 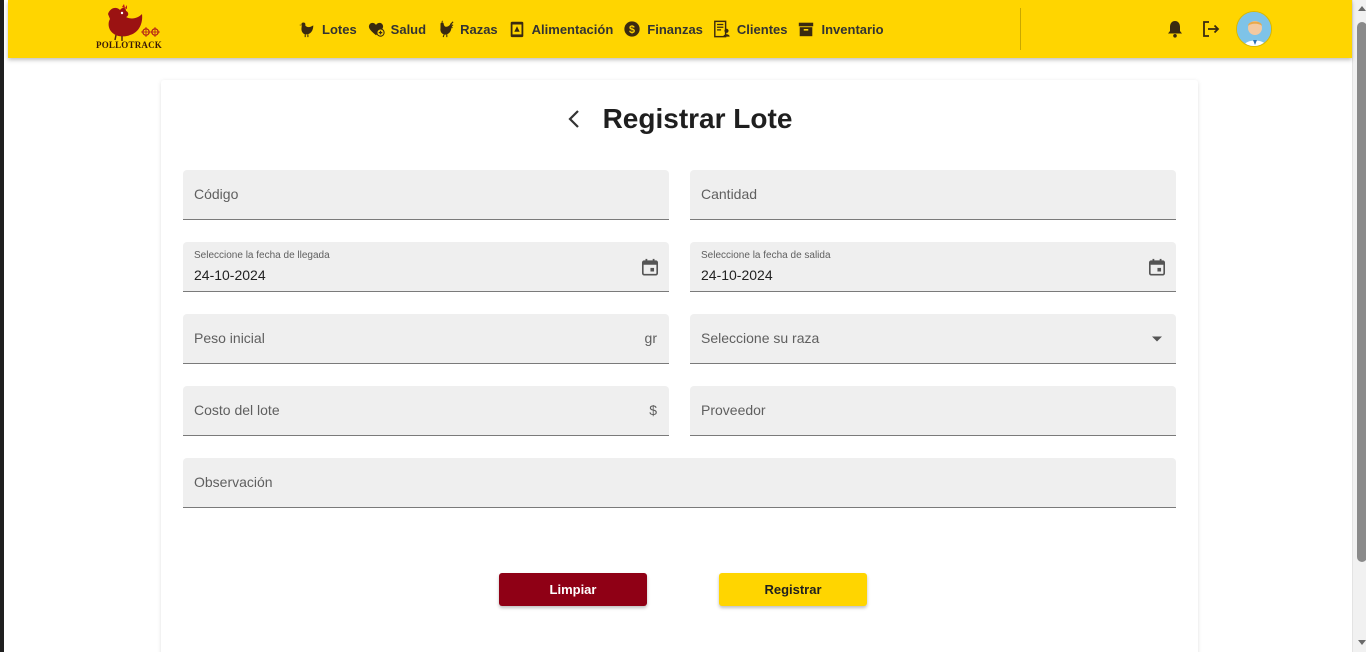 I want to click on observacion-placeholder: Observación, so click(x=233, y=482).